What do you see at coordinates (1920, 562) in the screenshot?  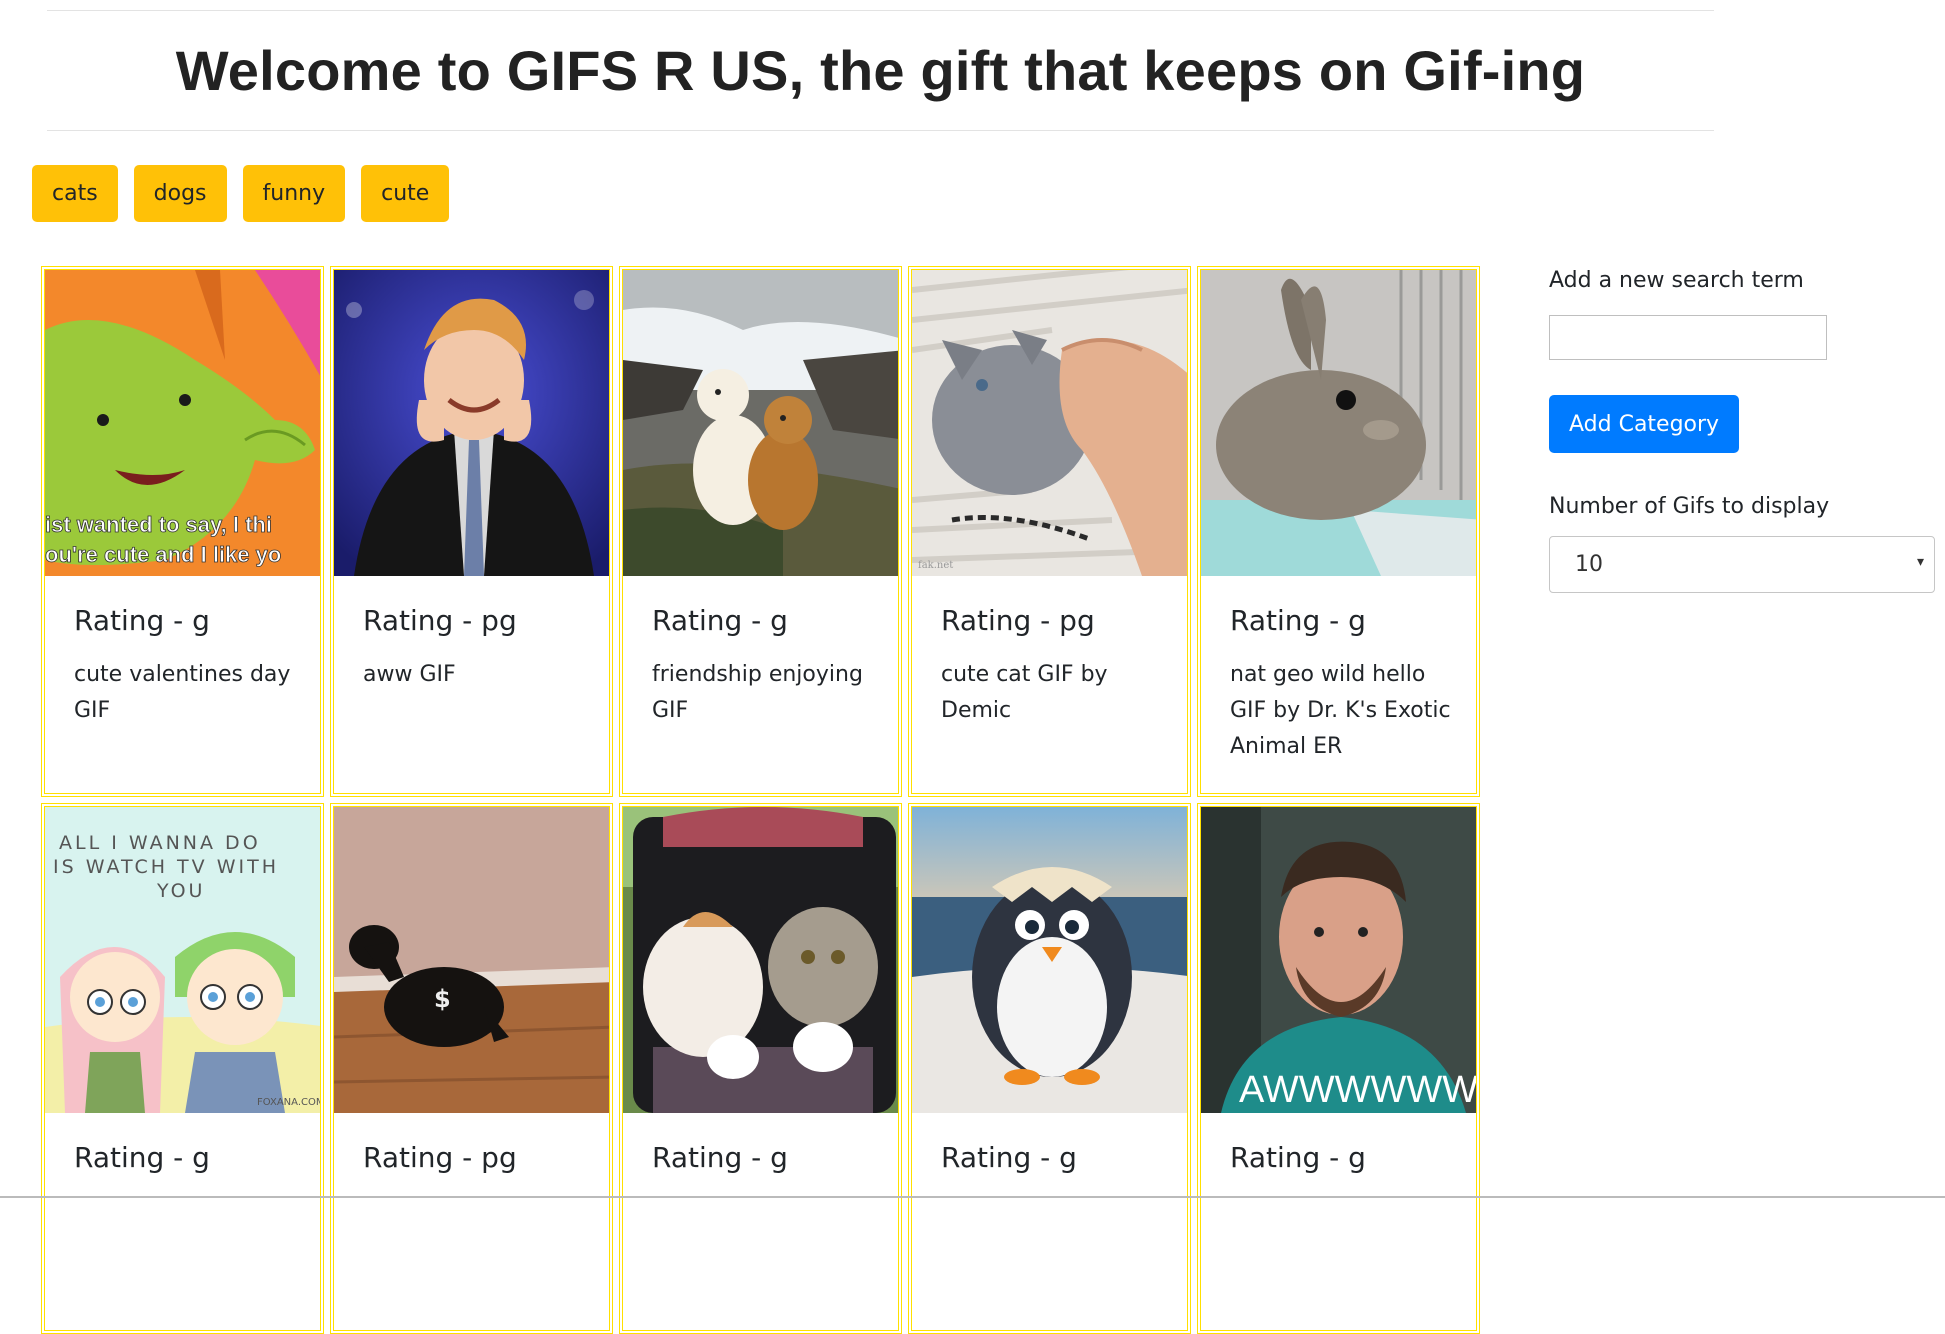 I see `chevron-down-icon: ▾` at bounding box center [1920, 562].